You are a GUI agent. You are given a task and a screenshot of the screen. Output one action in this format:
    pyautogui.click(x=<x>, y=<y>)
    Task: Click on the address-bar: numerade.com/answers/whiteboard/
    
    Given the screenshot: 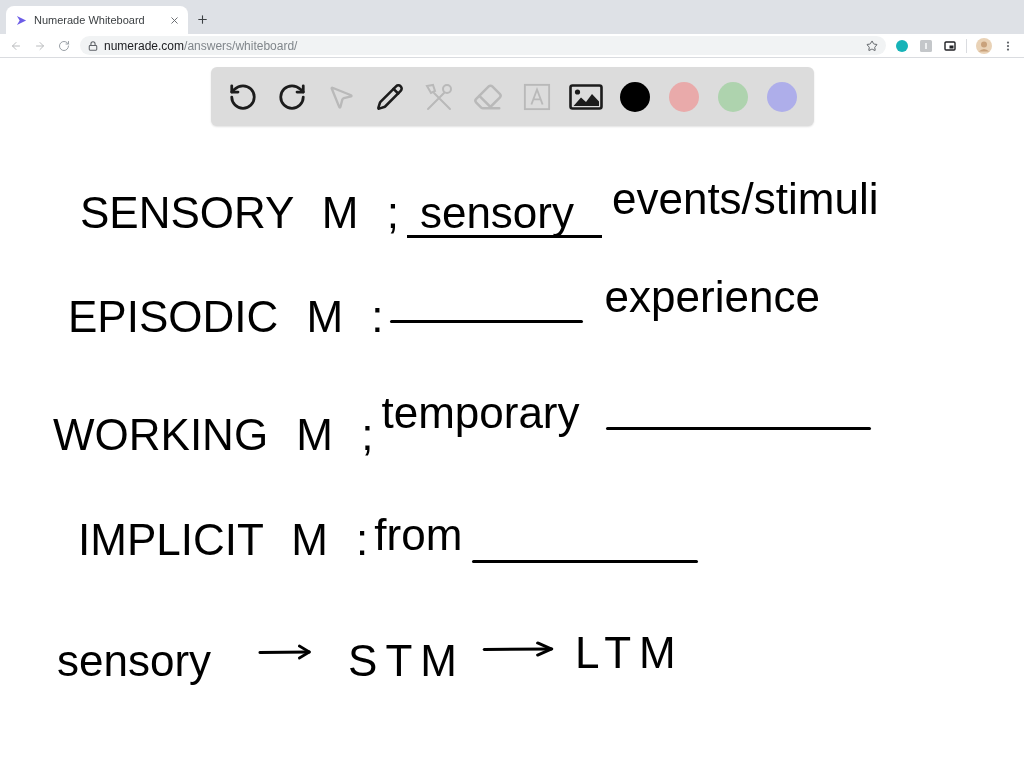 What is the action you would take?
    pyautogui.click(x=483, y=45)
    